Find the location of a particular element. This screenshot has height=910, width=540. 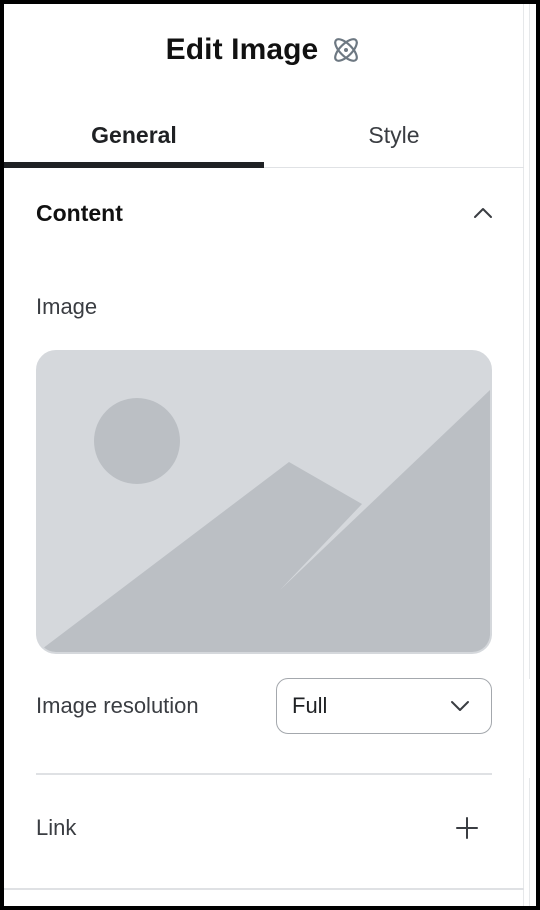

image-resolution-value: Full is located at coordinates (310, 705).